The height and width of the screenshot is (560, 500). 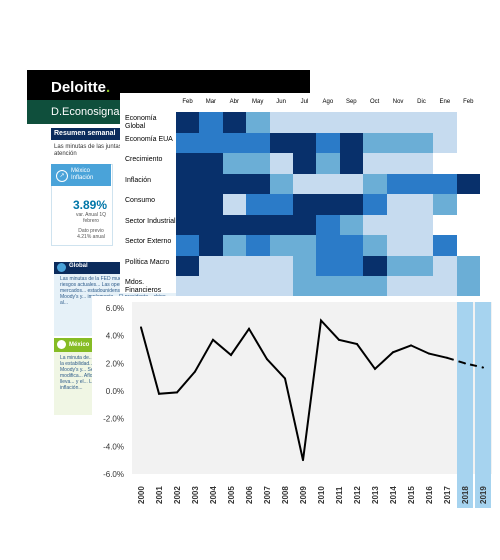 I want to click on x-tick-label: 2017, so click(x=447, y=495).